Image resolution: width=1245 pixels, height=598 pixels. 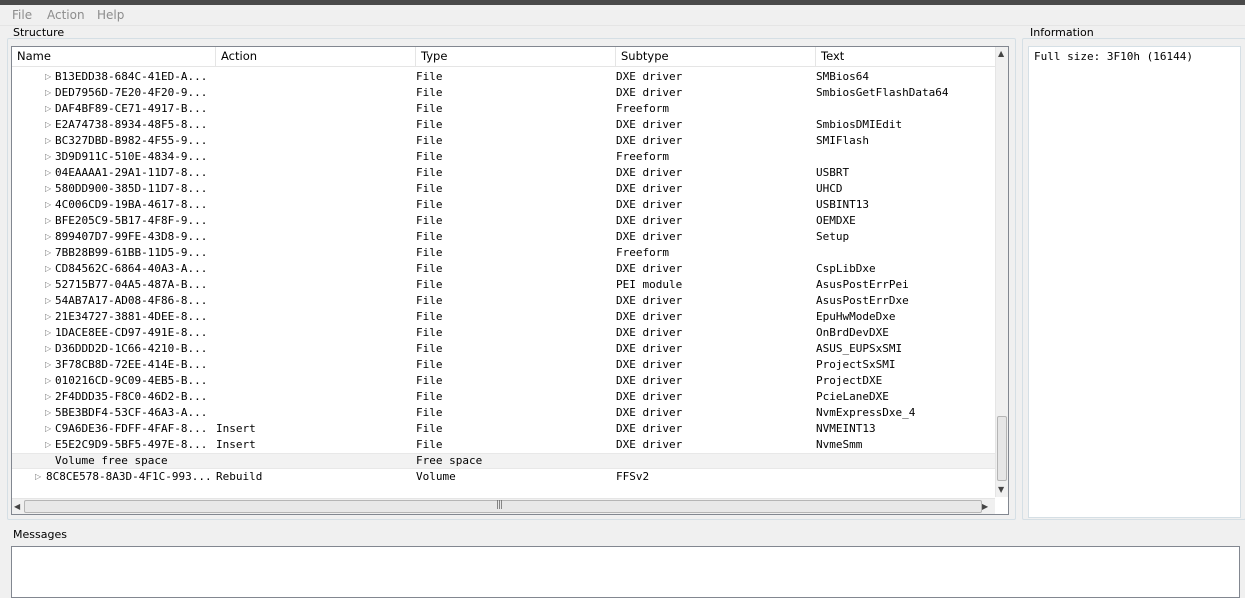 I want to click on information-text: Full size: 3F10h (16144), so click(x=1113, y=56).